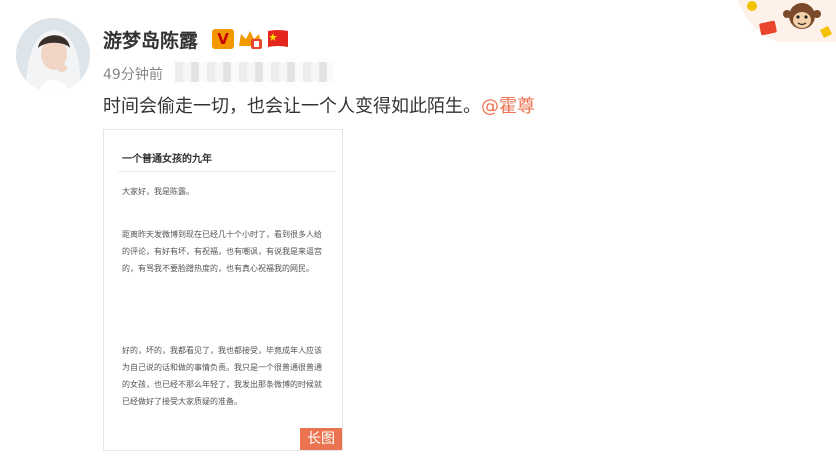 This screenshot has height=464, width=836. I want to click on member-level-icon, so click(250, 39).